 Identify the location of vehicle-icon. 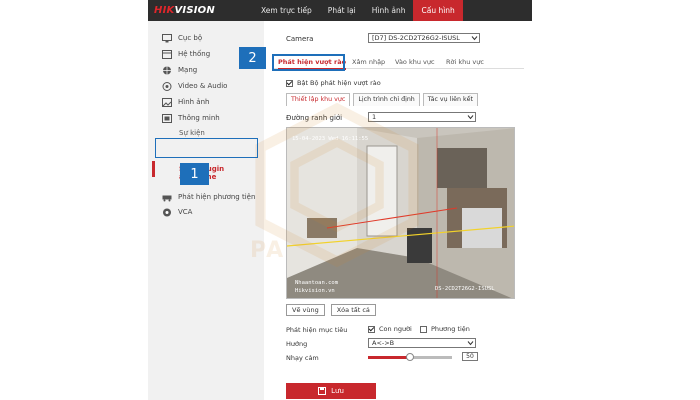
(167, 198).